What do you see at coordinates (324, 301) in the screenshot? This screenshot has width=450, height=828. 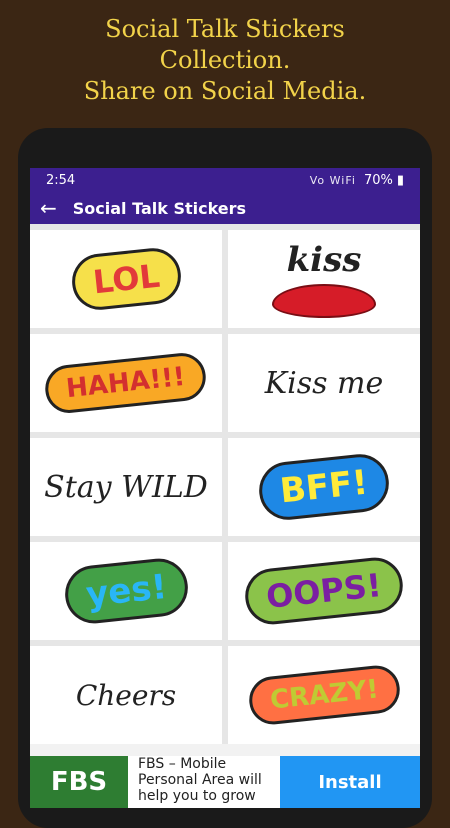 I see `lips-icon` at bounding box center [324, 301].